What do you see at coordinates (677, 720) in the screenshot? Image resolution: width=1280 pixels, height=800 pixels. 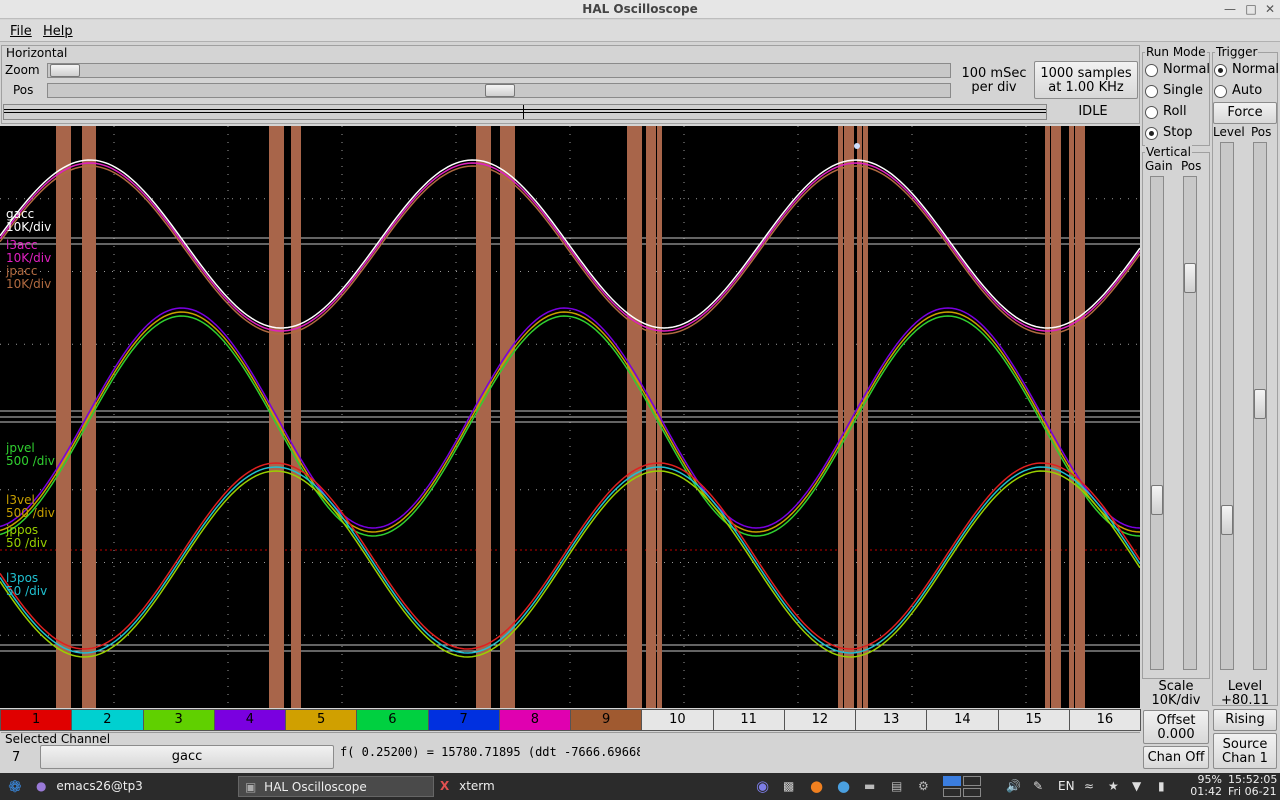 I see `channel-button-10: 10` at bounding box center [677, 720].